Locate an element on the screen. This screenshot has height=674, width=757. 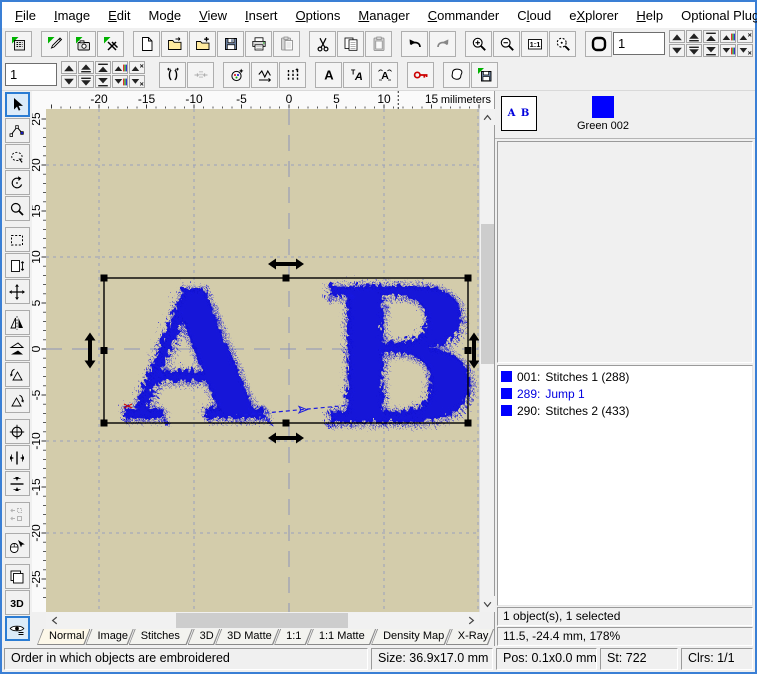
marquee-select-tool is located at coordinates (17, 239).